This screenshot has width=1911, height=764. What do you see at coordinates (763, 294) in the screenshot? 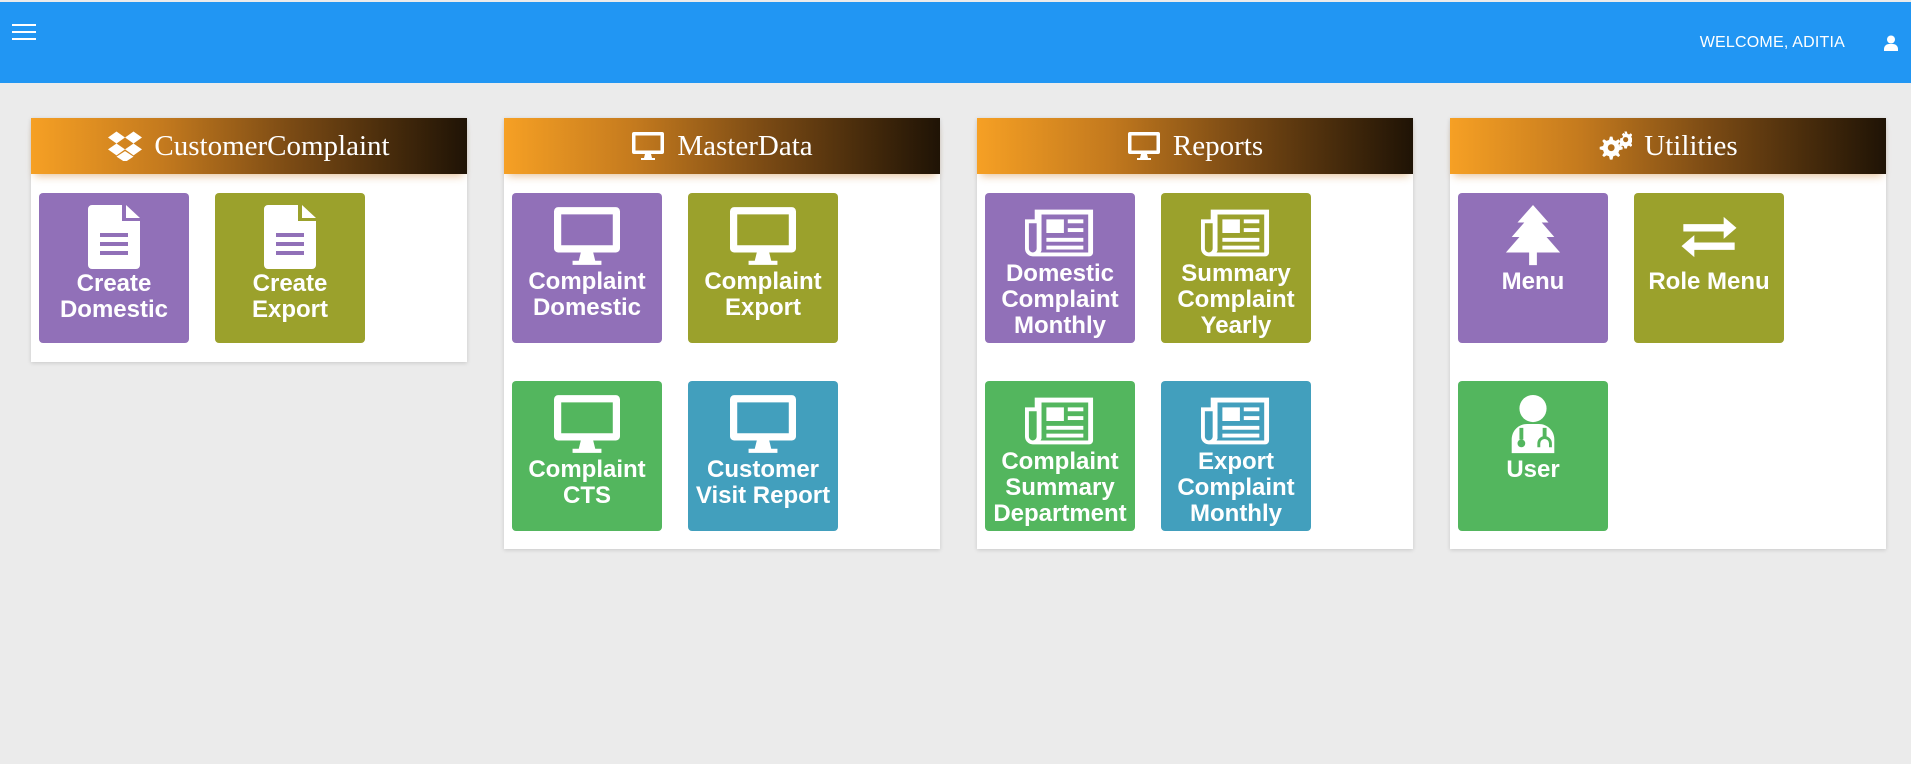
I see `tile-label: Complaint Export` at bounding box center [763, 294].